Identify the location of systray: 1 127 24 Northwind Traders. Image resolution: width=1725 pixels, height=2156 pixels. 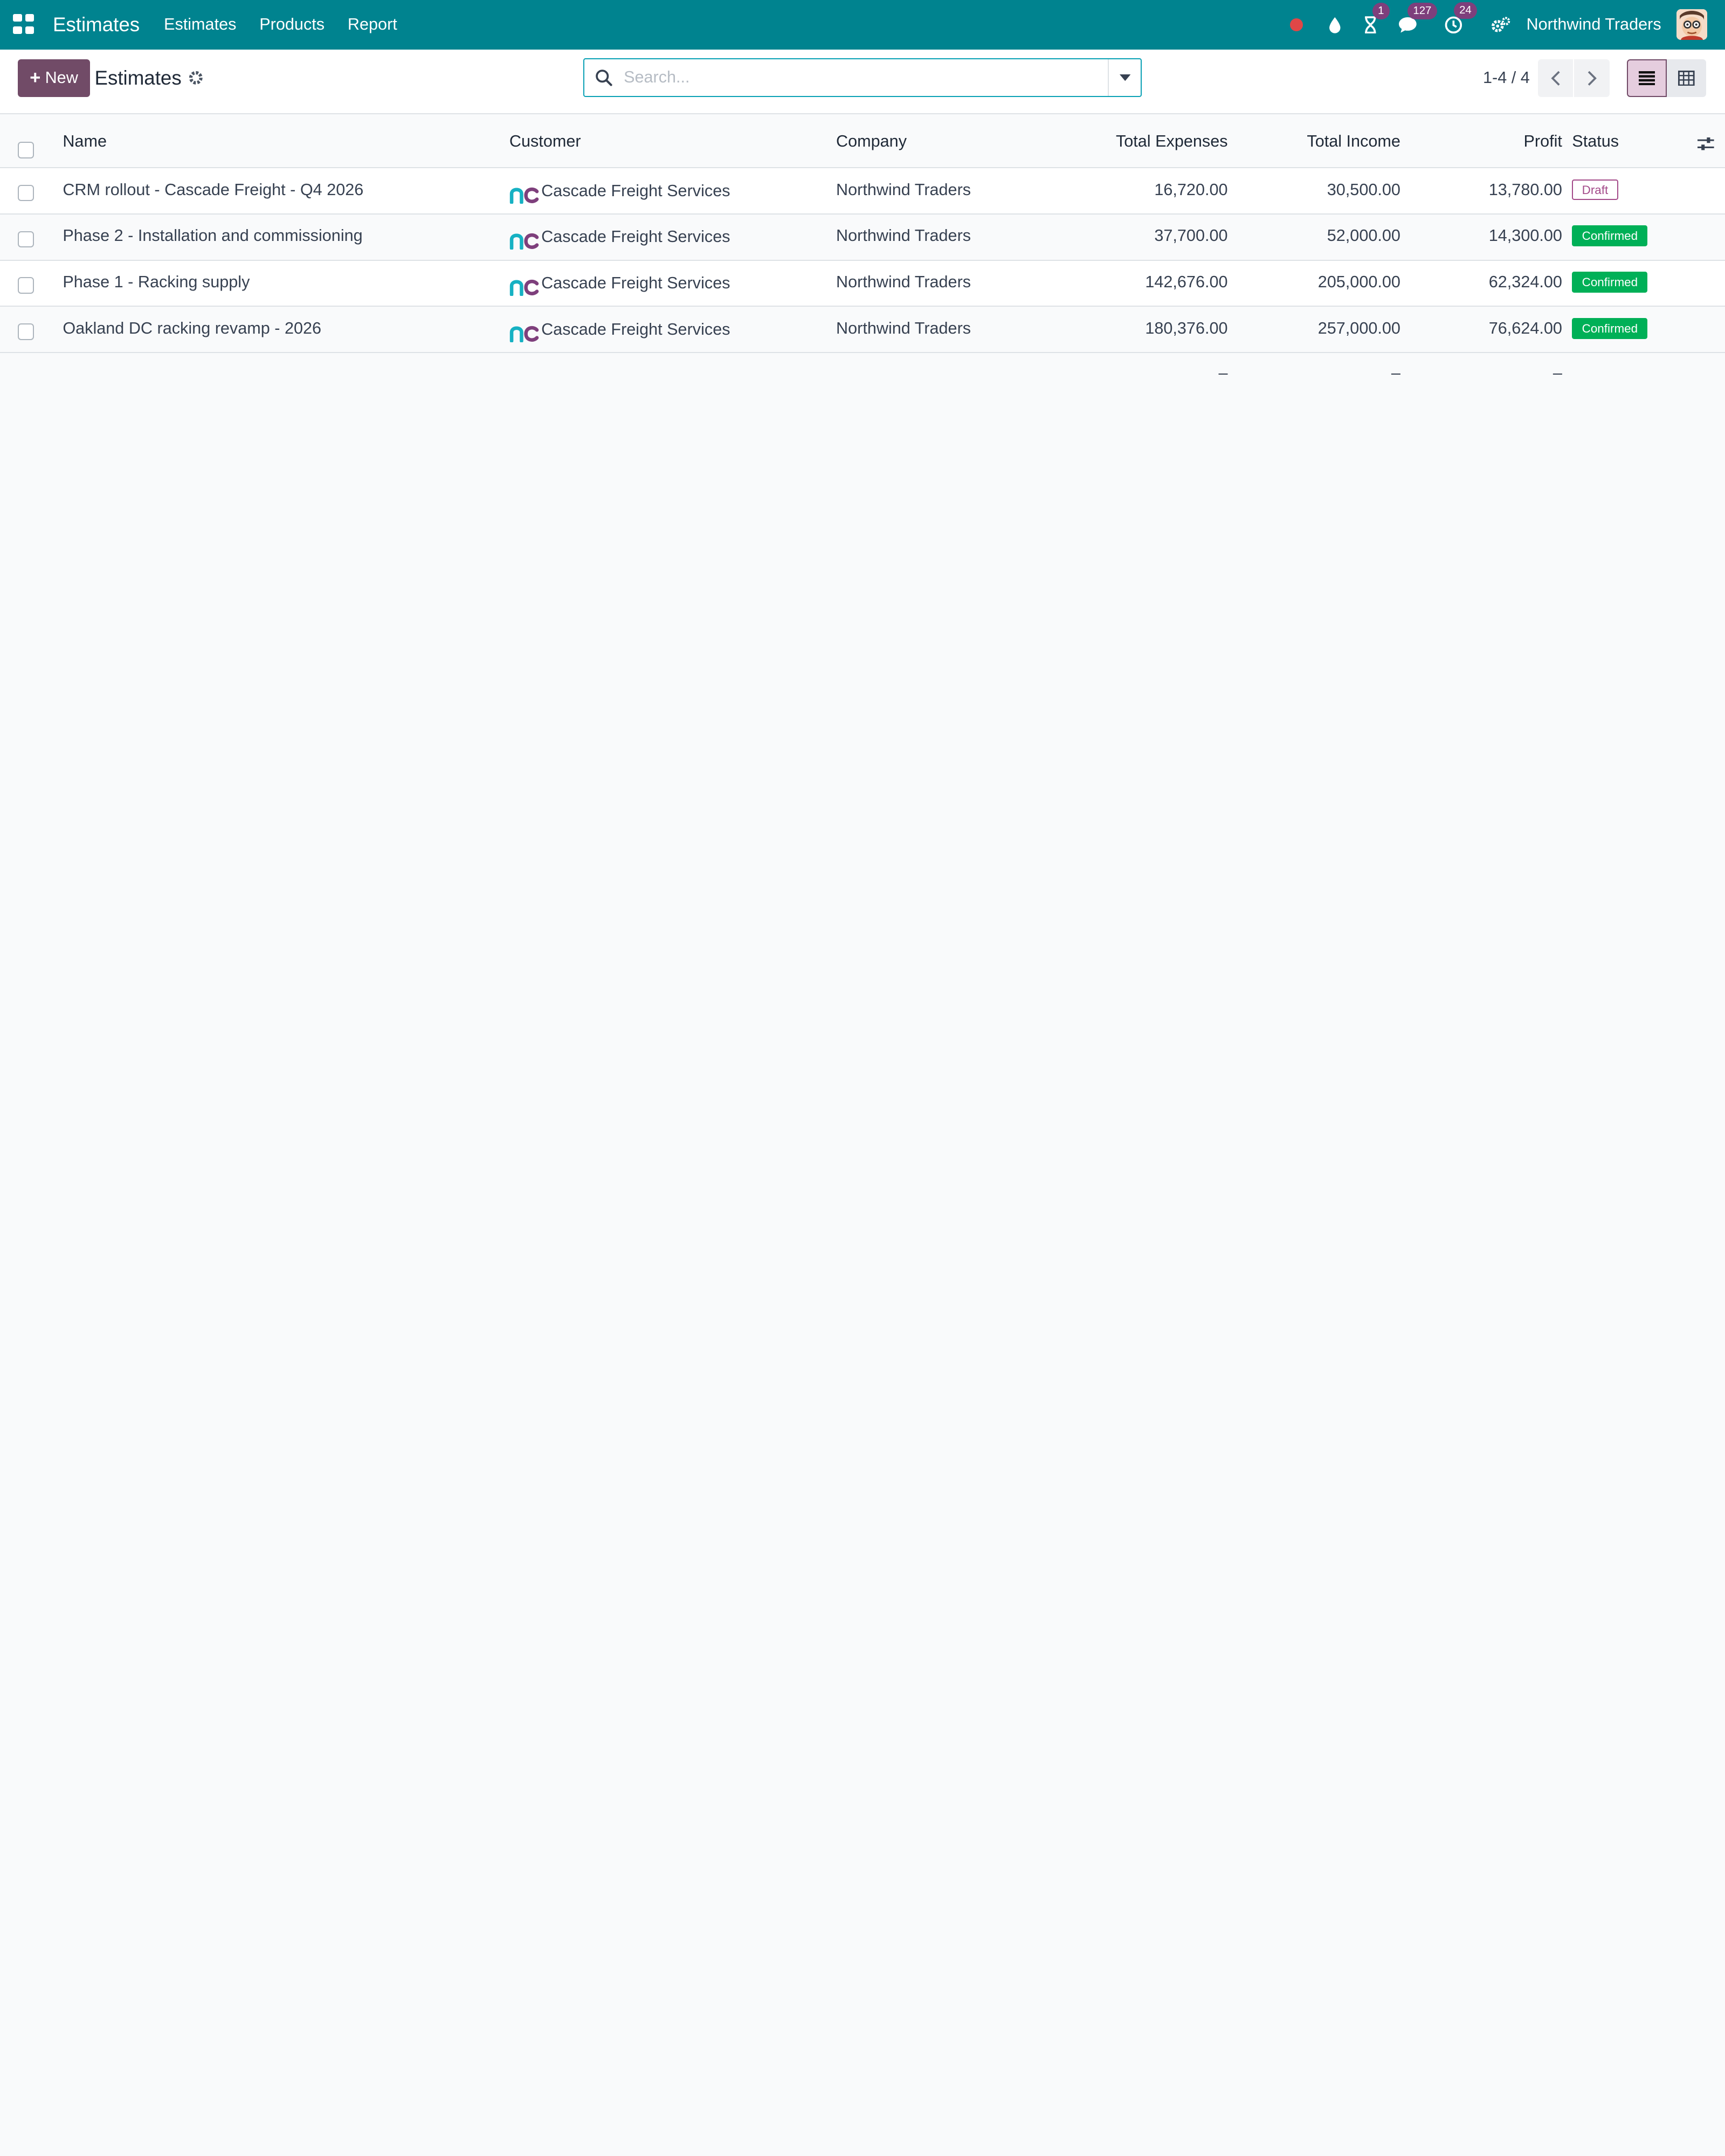
(1507, 25).